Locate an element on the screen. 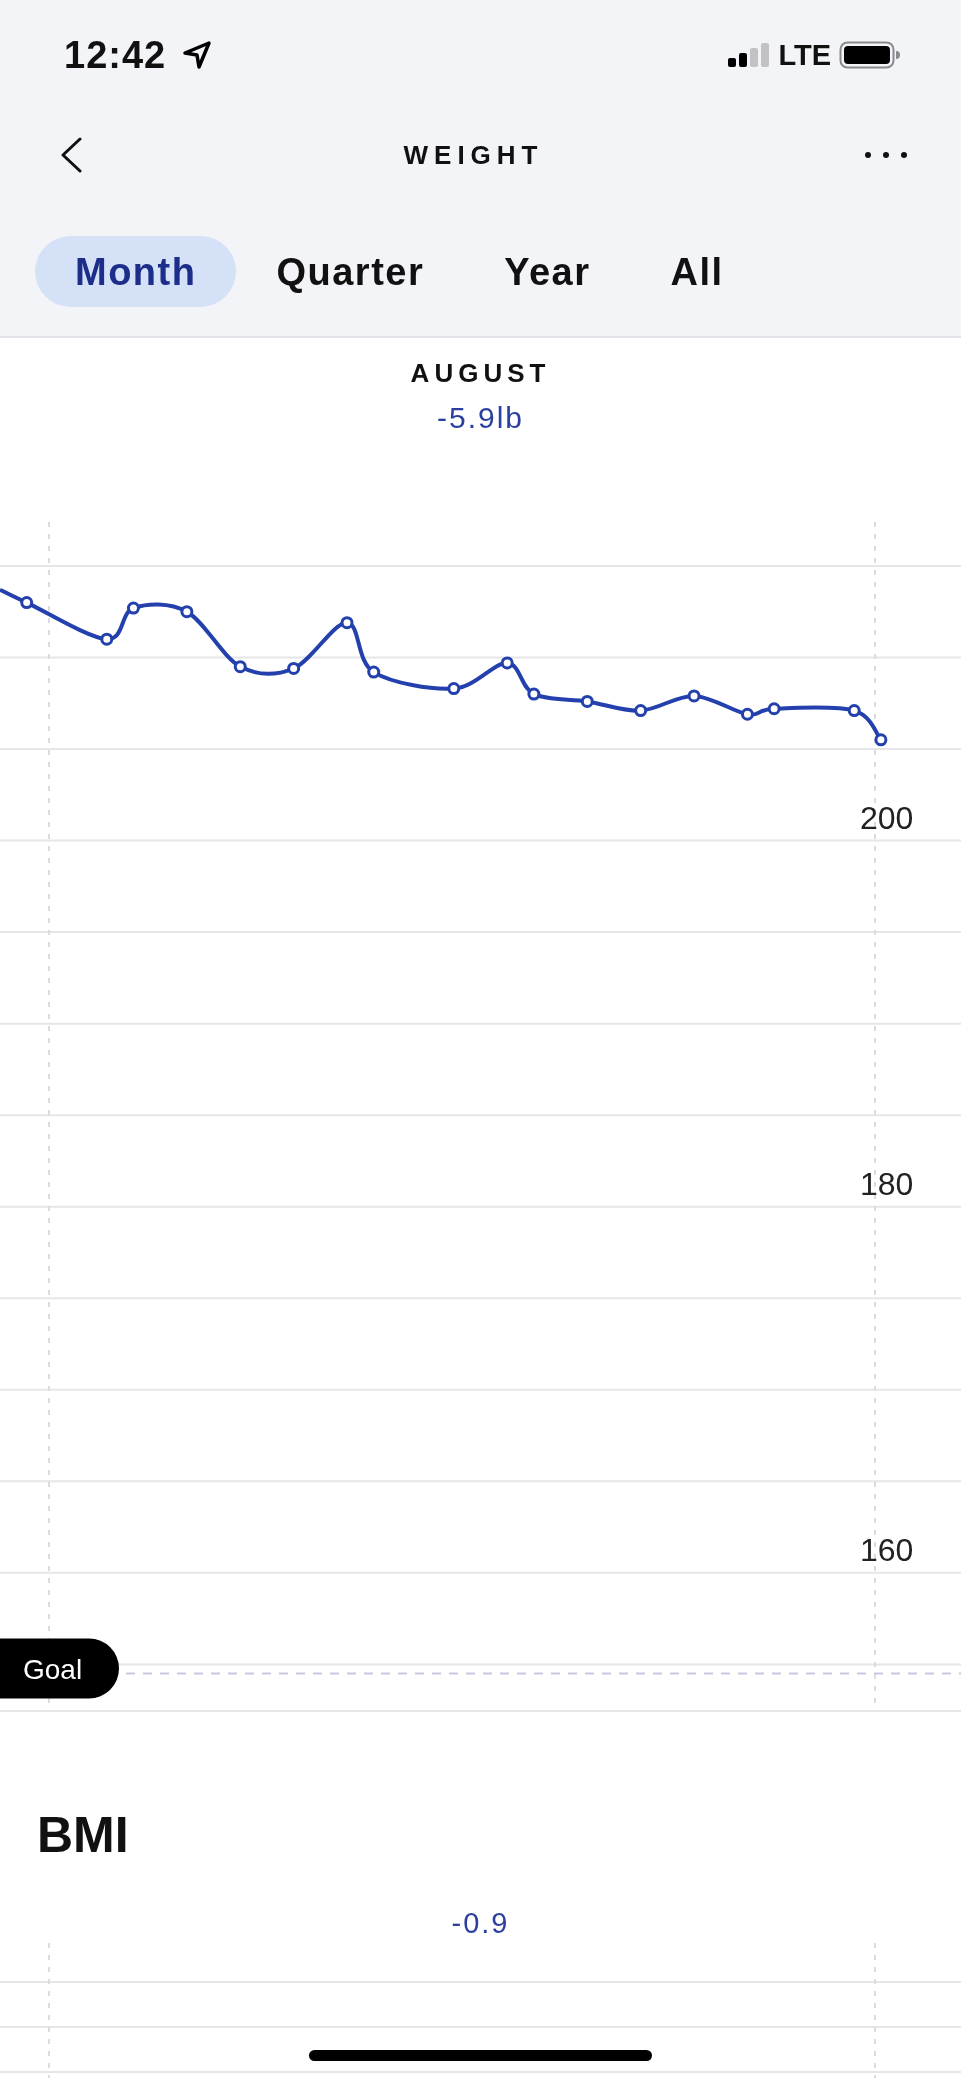 The image size is (961, 2080). period-tab: Month is located at coordinates (136, 271).